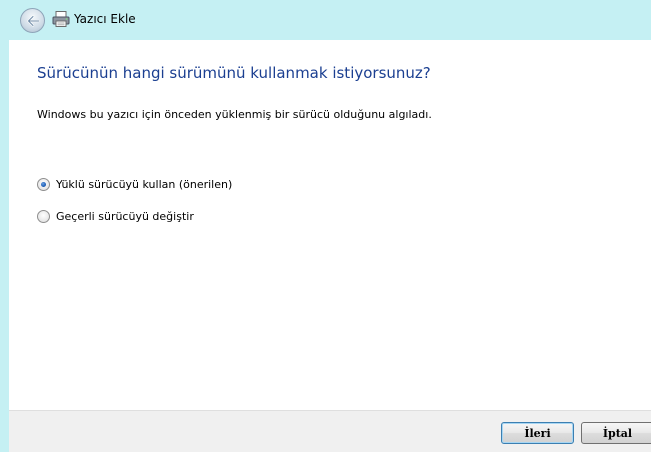  Describe the element at coordinates (4, 226) in the screenshot. I see `window-frame-left` at that location.